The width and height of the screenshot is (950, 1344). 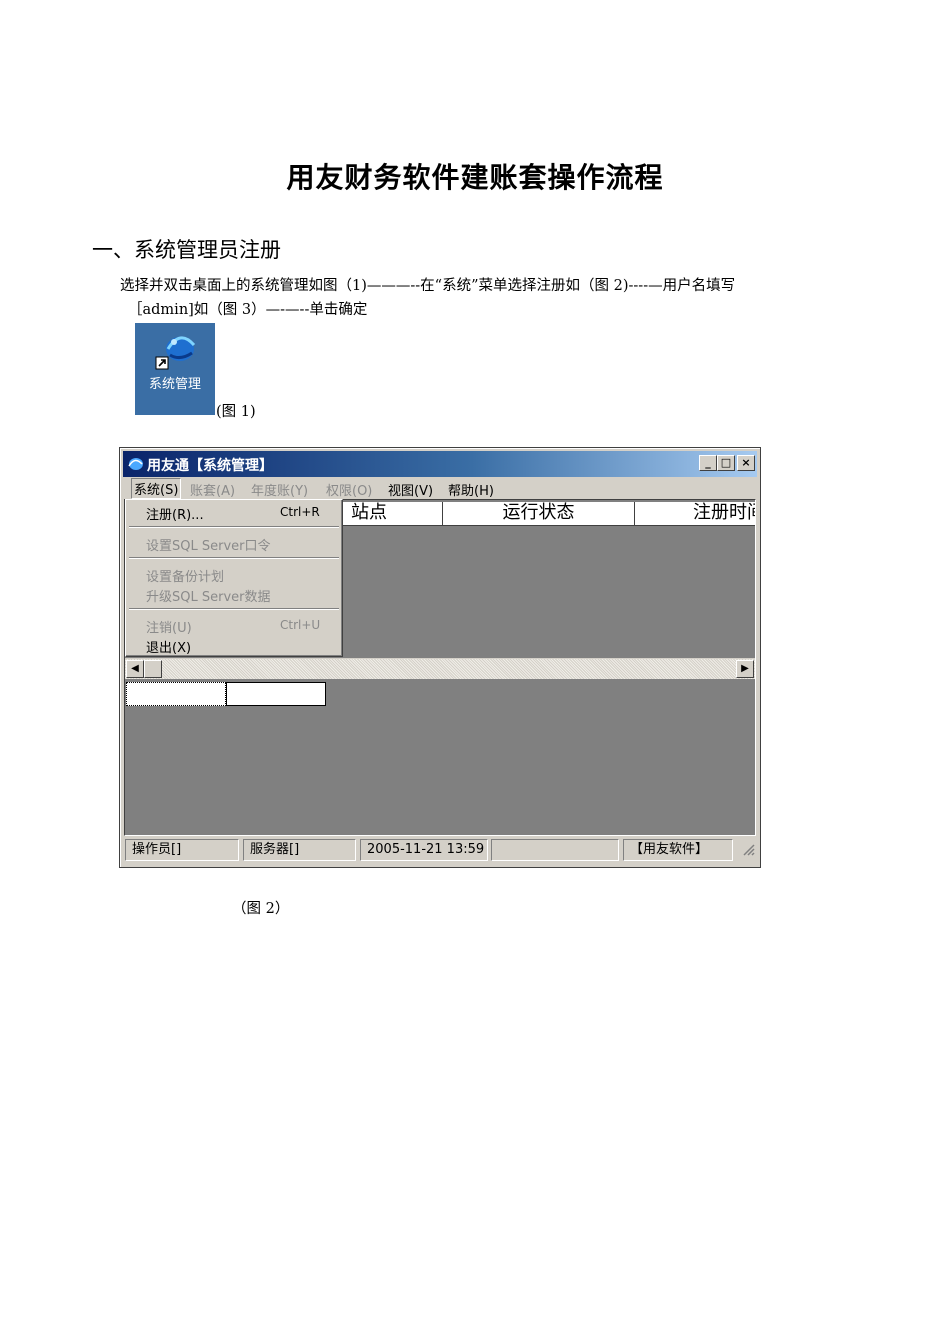 I want to click on system-management-shortcut: 系统管理, so click(x=175, y=369).